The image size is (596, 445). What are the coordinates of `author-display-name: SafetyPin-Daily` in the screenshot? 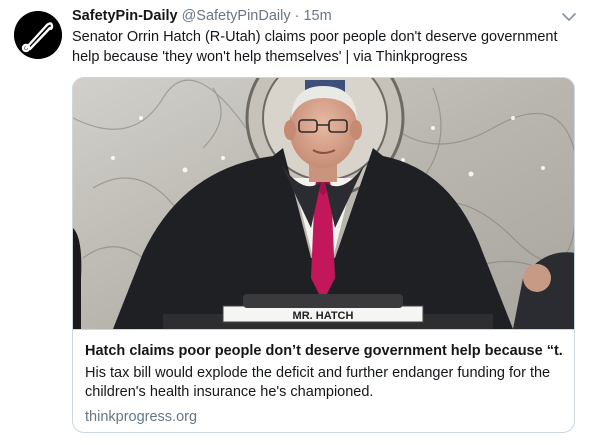 It's located at (125, 16).